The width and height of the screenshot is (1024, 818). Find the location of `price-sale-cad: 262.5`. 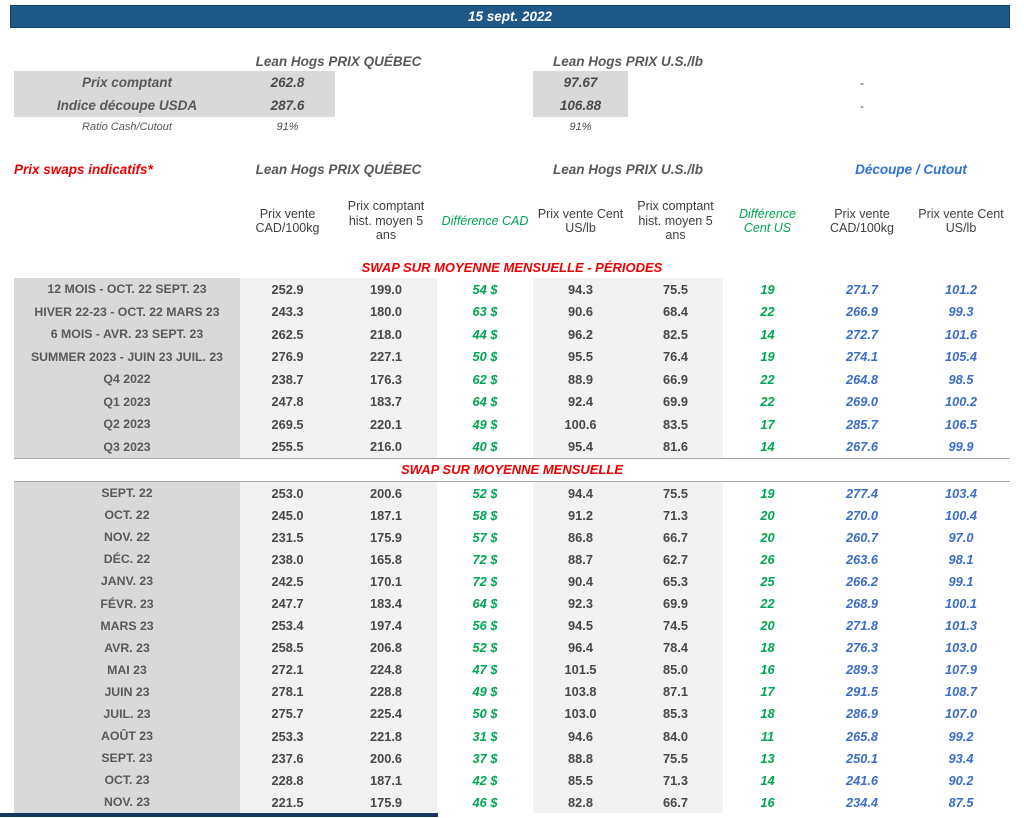

price-sale-cad: 262.5 is located at coordinates (287, 334).